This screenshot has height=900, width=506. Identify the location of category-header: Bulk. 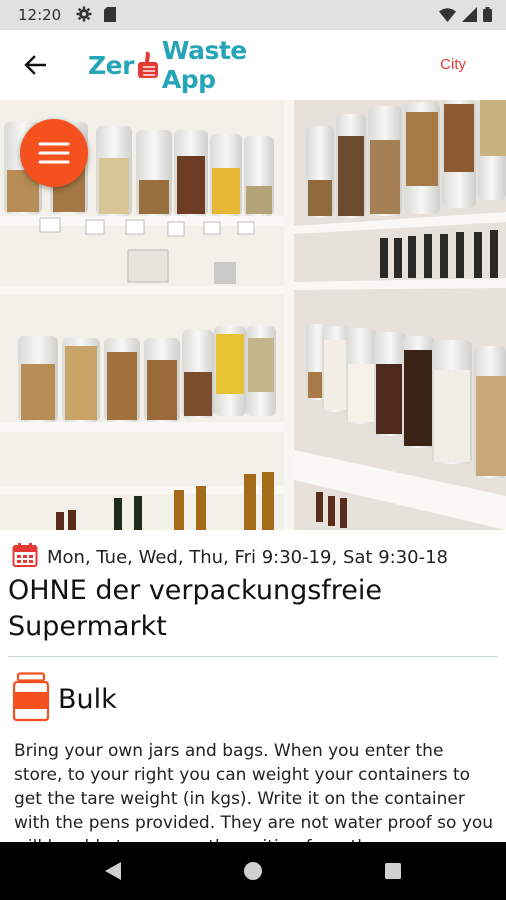
(64, 699).